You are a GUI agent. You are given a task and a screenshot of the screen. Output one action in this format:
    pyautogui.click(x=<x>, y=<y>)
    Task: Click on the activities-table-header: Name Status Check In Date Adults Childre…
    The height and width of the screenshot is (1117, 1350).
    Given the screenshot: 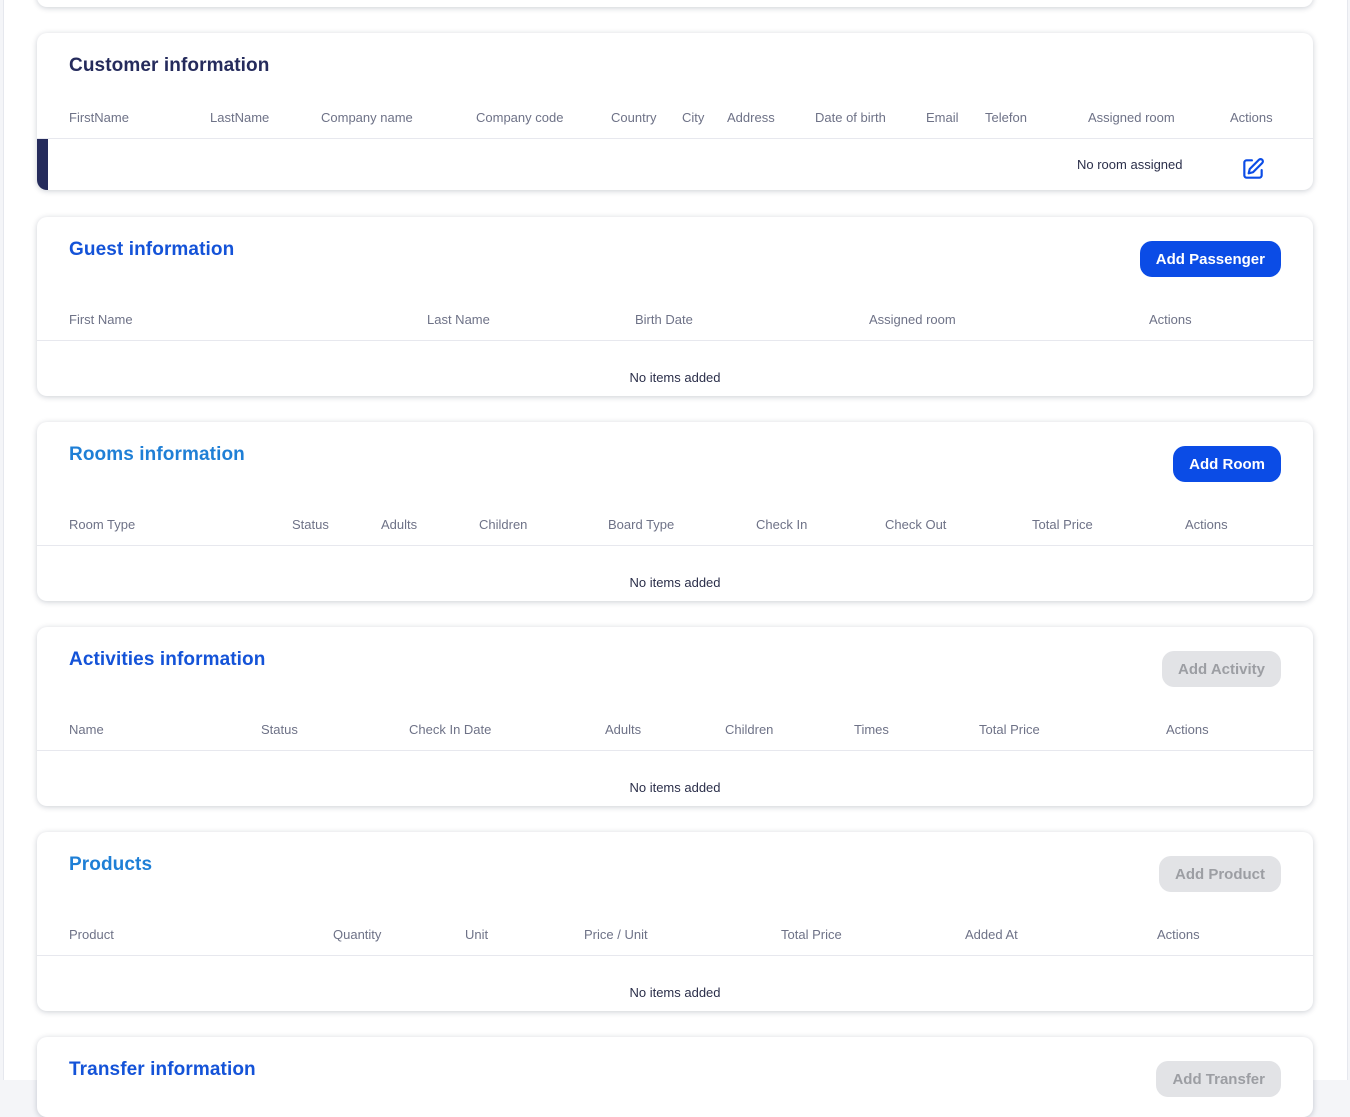 What is the action you would take?
    pyautogui.click(x=675, y=732)
    